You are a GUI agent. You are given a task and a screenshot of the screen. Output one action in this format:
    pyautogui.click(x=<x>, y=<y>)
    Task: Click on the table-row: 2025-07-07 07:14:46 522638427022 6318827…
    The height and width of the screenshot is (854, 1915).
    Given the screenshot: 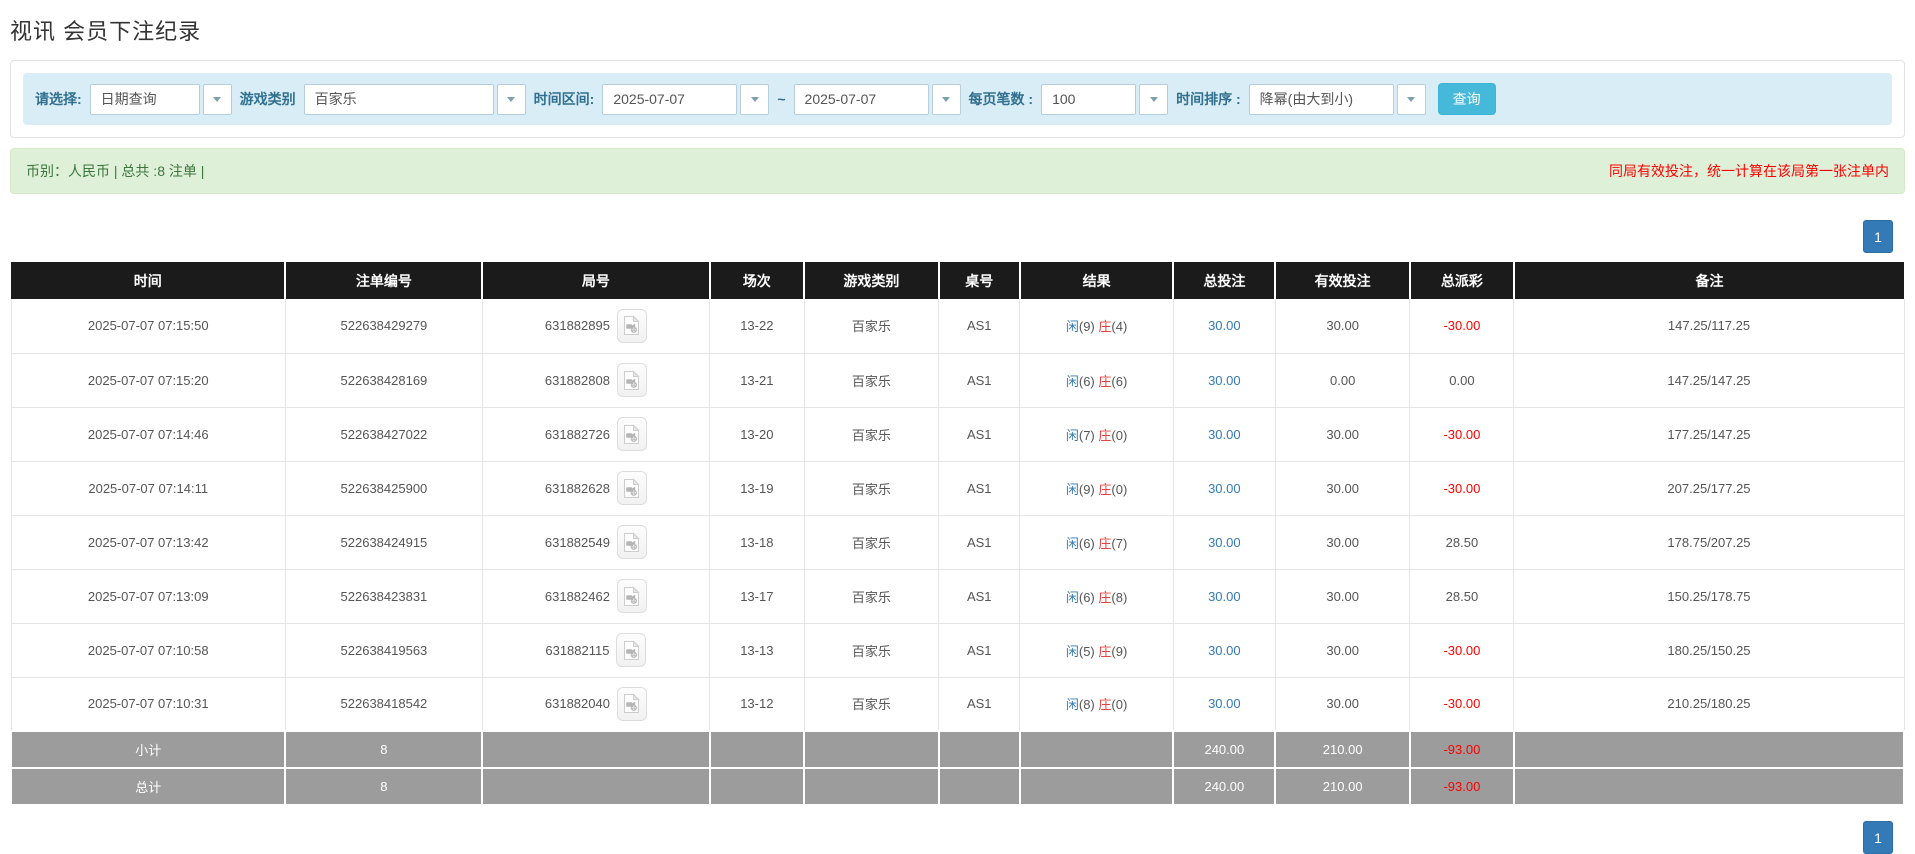 What is the action you would take?
    pyautogui.click(x=957, y=434)
    